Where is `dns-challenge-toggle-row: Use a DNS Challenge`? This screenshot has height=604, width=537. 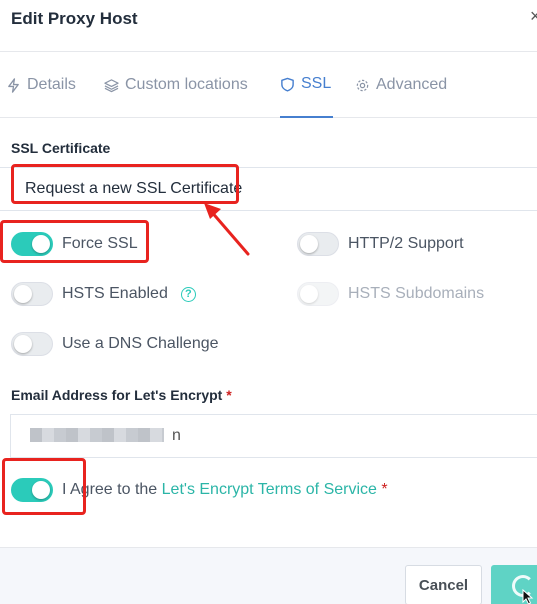
dns-challenge-toggle-row: Use a DNS Challenge is located at coordinates (115, 344).